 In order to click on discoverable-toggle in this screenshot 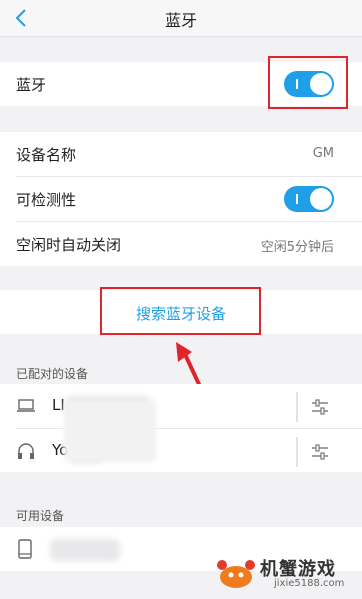, I will do `click(309, 199)`.